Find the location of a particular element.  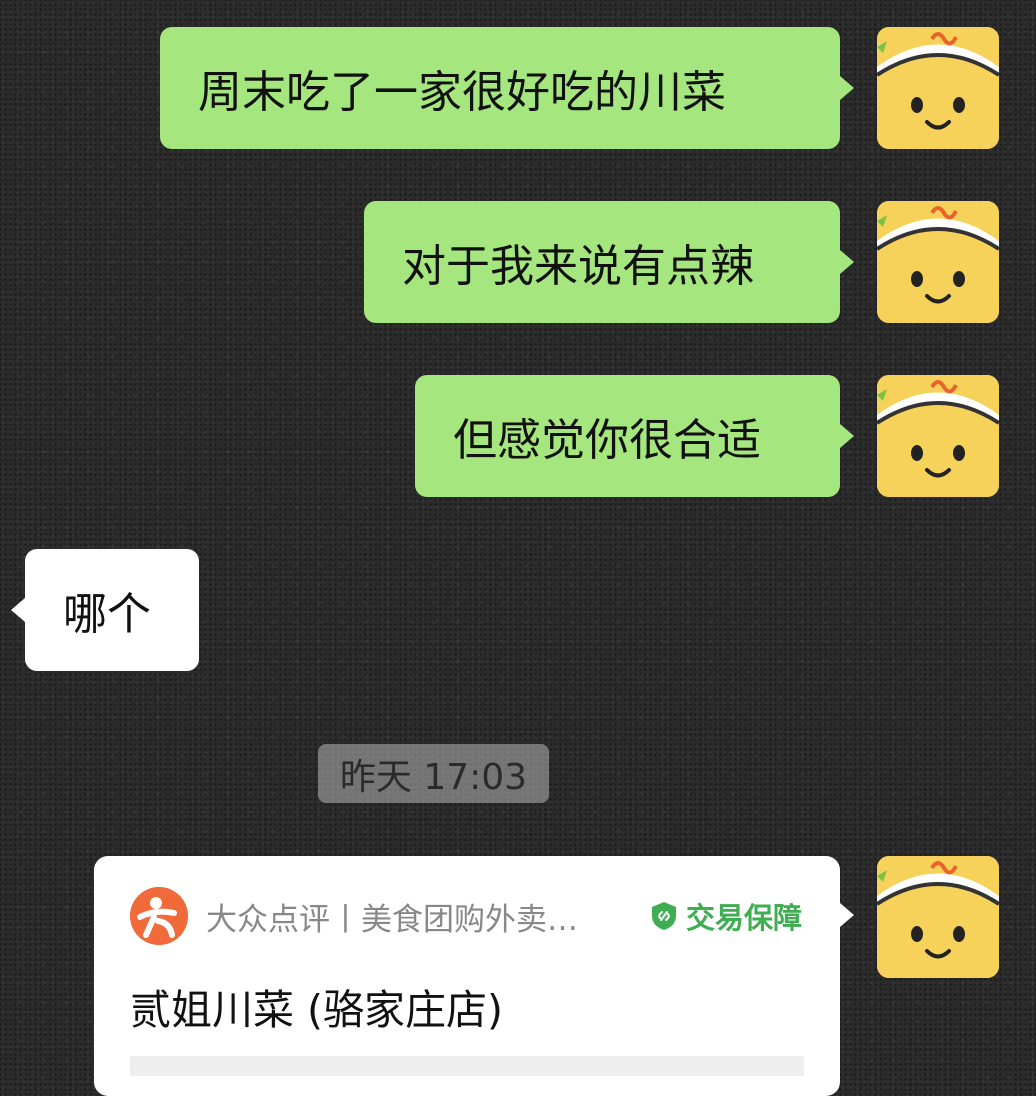

message-bubble-outgoing: 周末吃了一家很好吃的川菜 is located at coordinates (500, 88).